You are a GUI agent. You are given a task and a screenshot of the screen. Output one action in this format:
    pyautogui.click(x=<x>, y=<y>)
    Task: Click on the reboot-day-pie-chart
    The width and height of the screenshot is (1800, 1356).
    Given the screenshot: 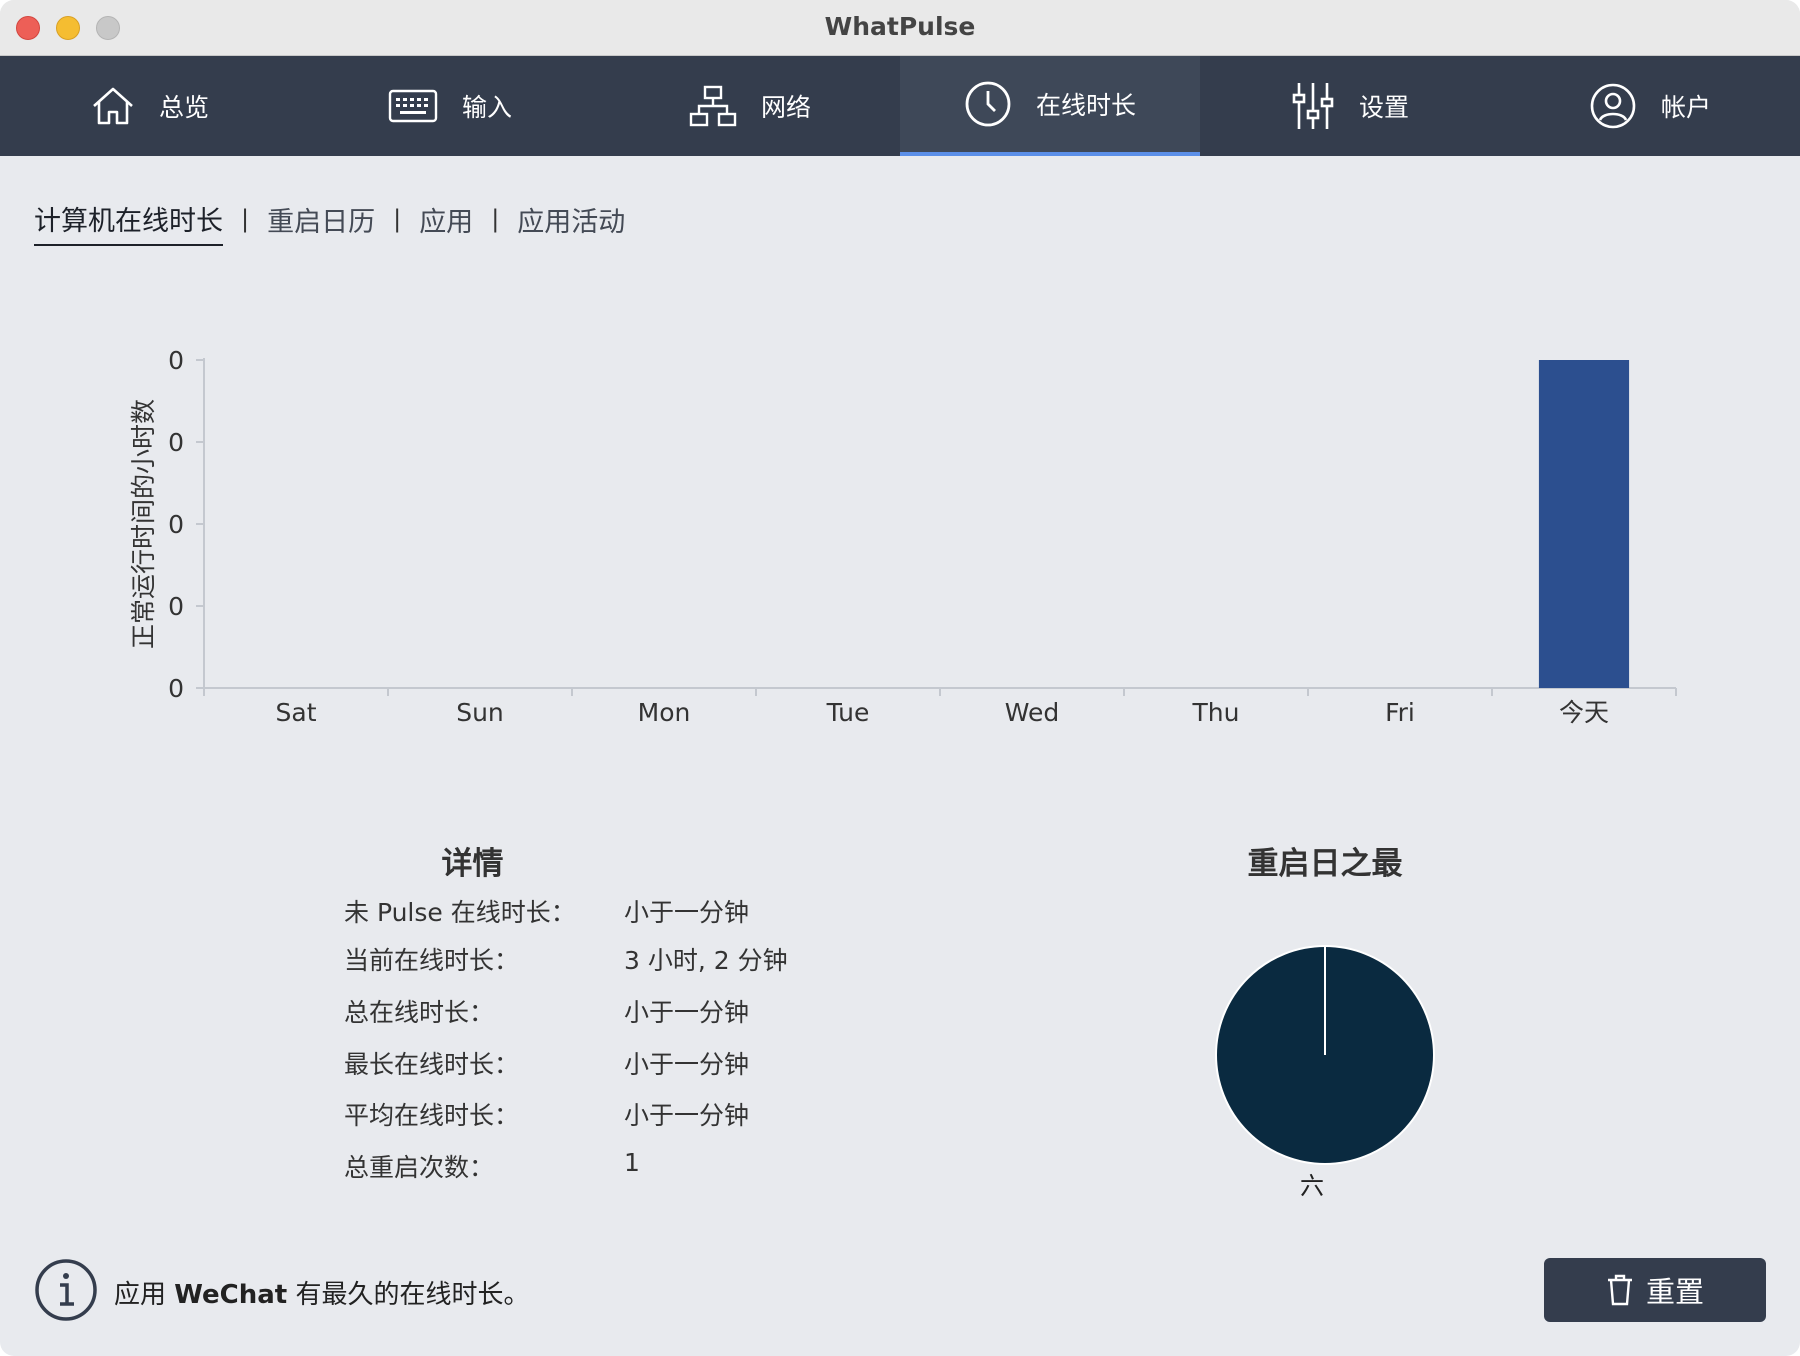 What is the action you would take?
    pyautogui.click(x=1325, y=1055)
    